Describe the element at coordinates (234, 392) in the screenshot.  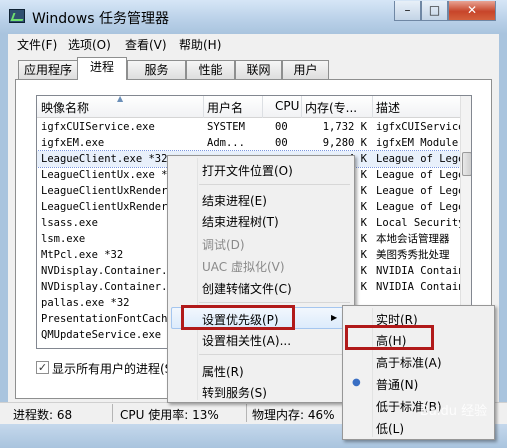
I see `menu-go-to-service: 转到服务(S)` at that location.